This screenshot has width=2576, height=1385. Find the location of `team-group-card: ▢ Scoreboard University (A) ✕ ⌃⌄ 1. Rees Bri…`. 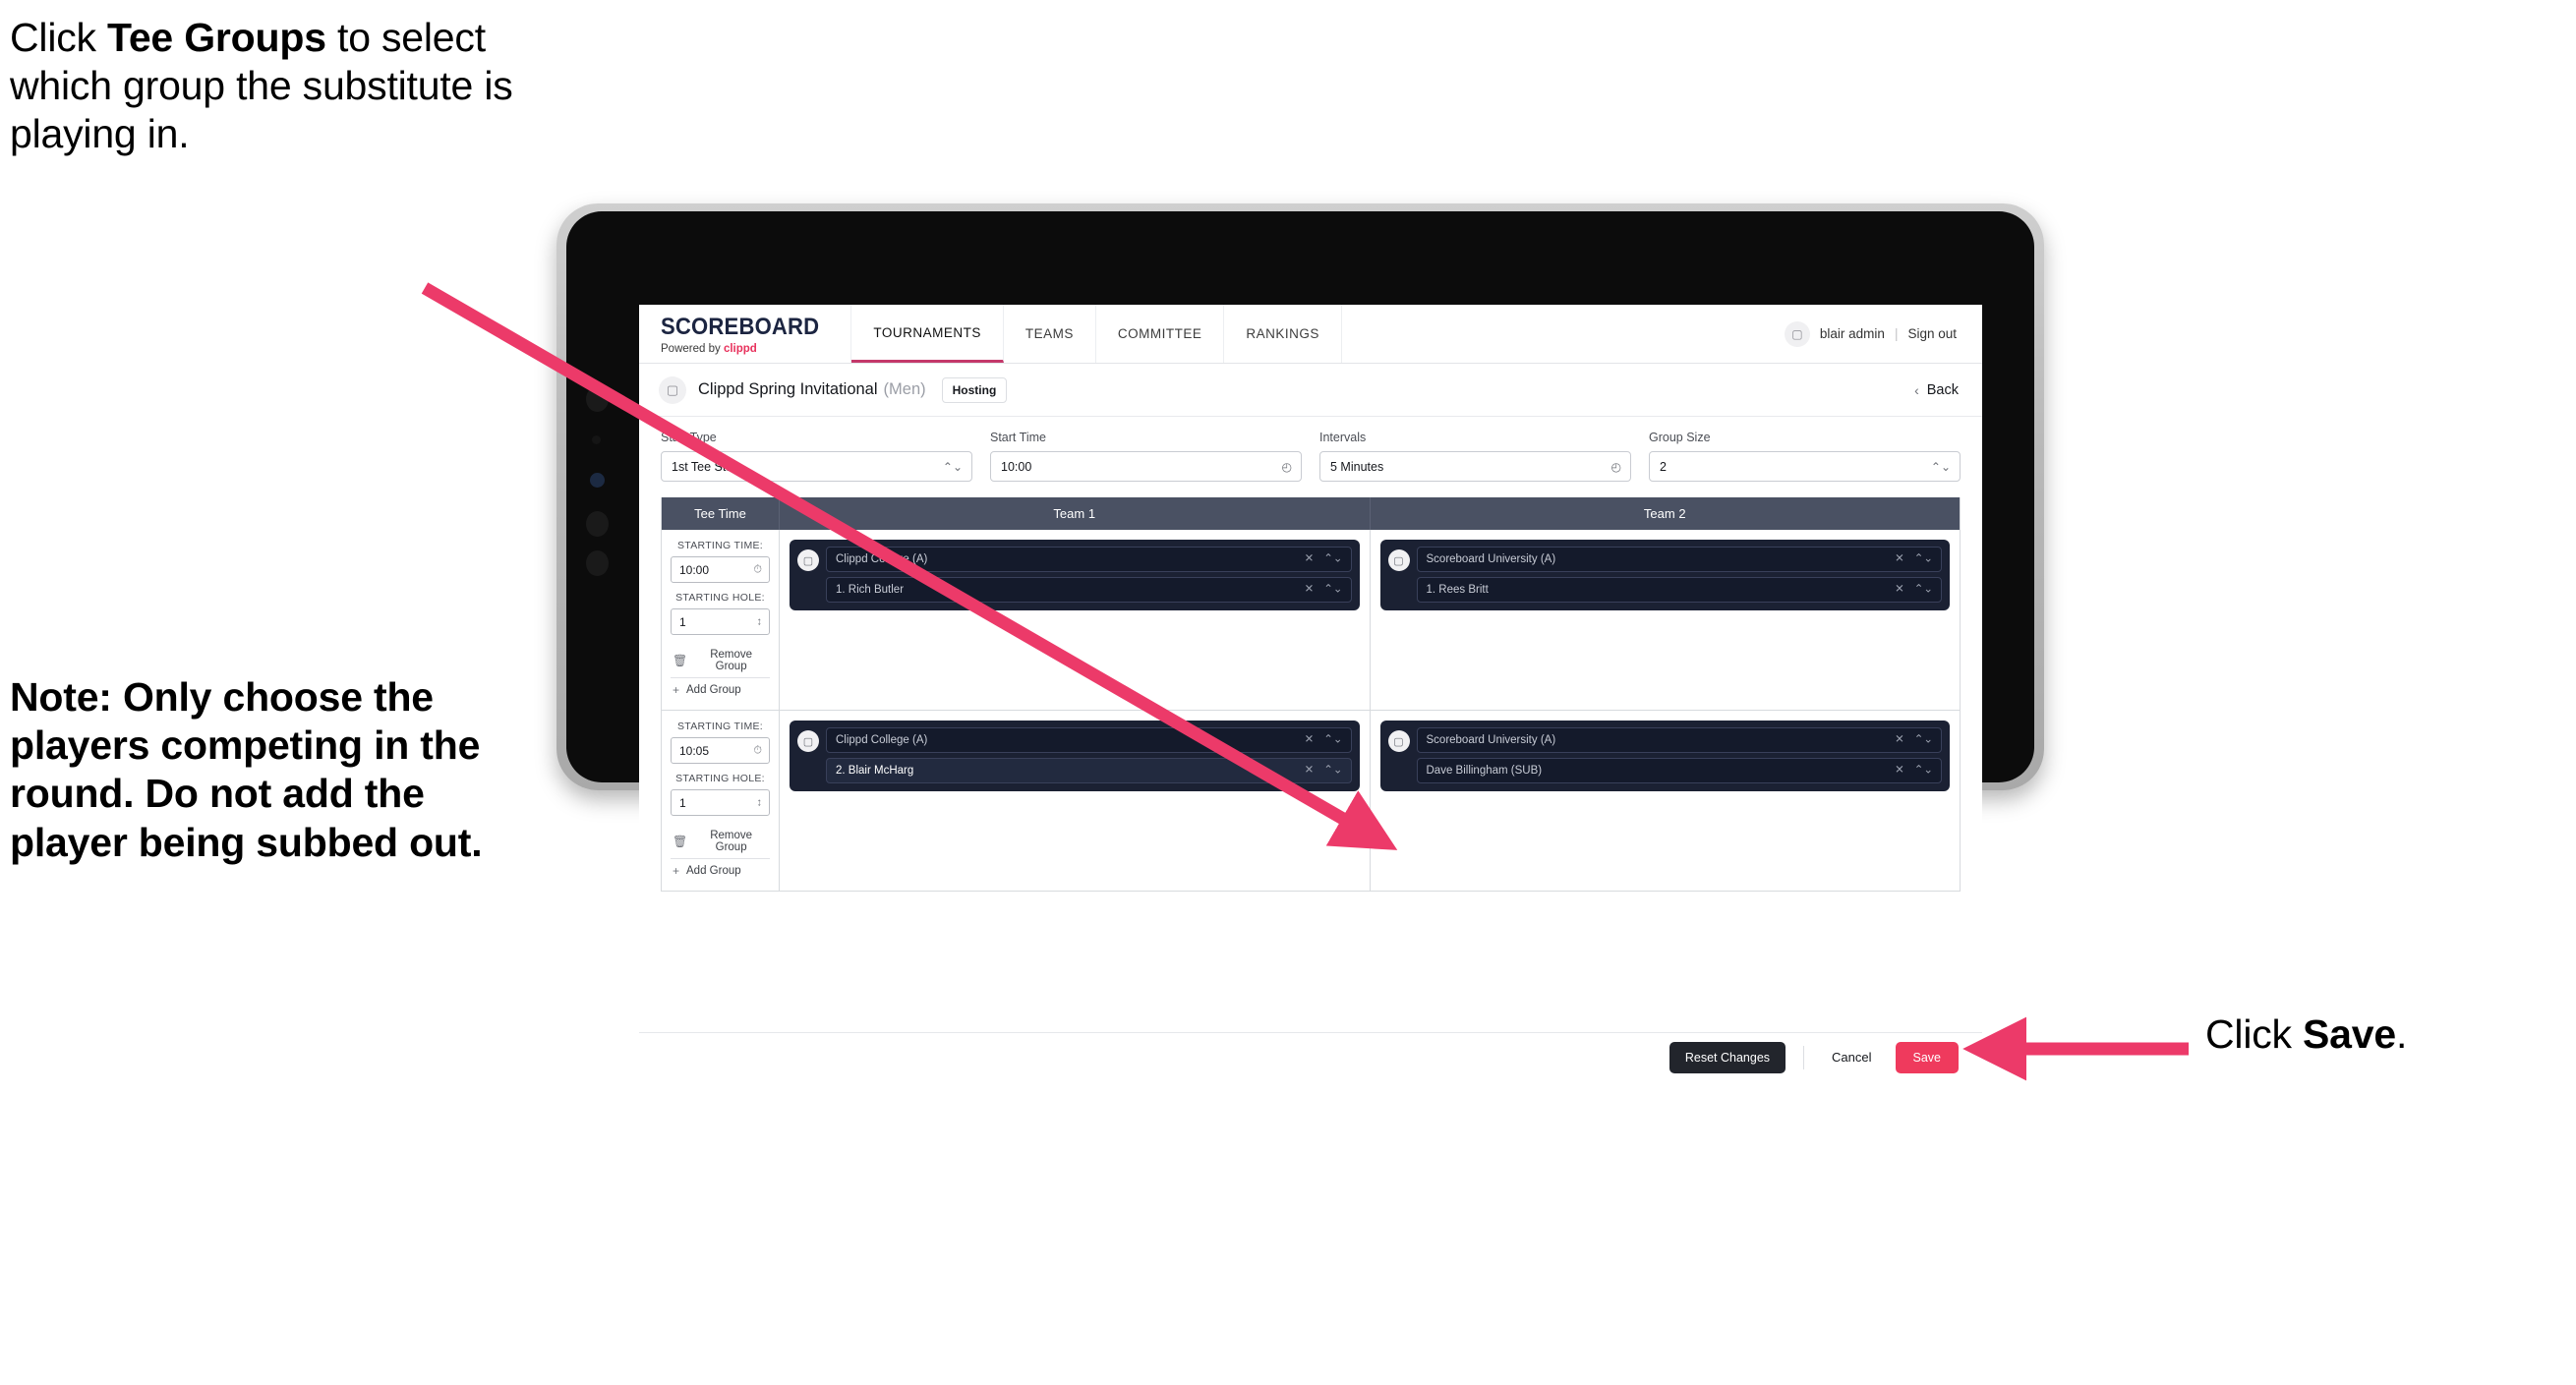

team-group-card: ▢ Scoreboard University (A) ✕ ⌃⌄ 1. Rees Bri… is located at coordinates (1664, 575).